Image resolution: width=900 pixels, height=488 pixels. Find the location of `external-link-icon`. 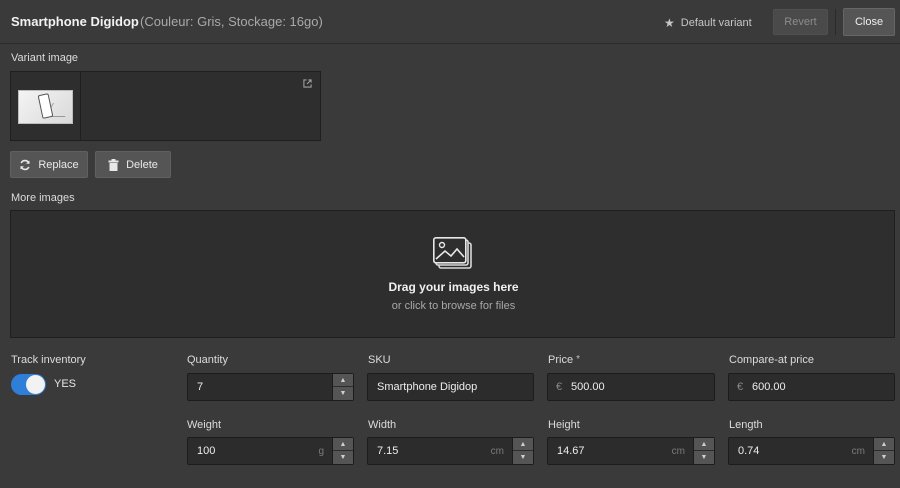

external-link-icon is located at coordinates (307, 83).